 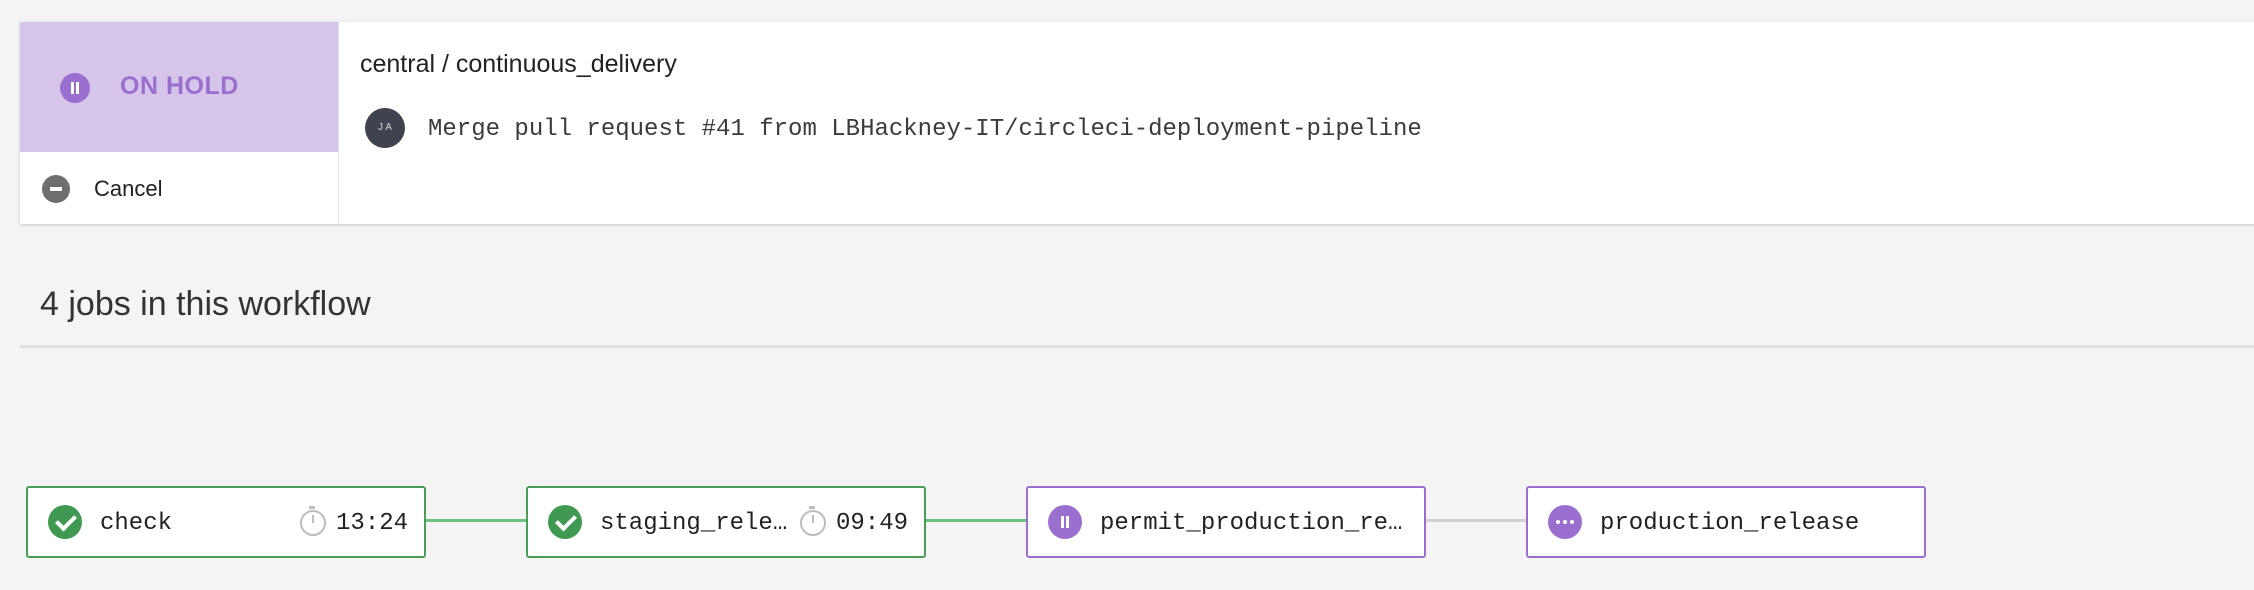 I want to click on job-duration: 13:24, so click(x=372, y=523).